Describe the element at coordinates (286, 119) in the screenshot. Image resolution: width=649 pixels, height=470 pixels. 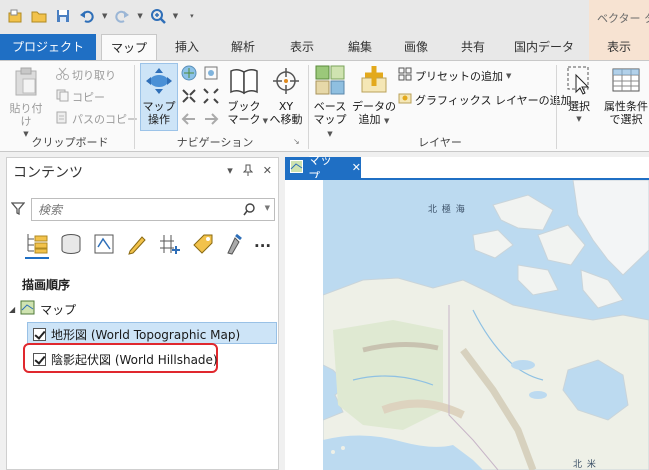
I see `goto-xy-label-2: へ移動` at that location.